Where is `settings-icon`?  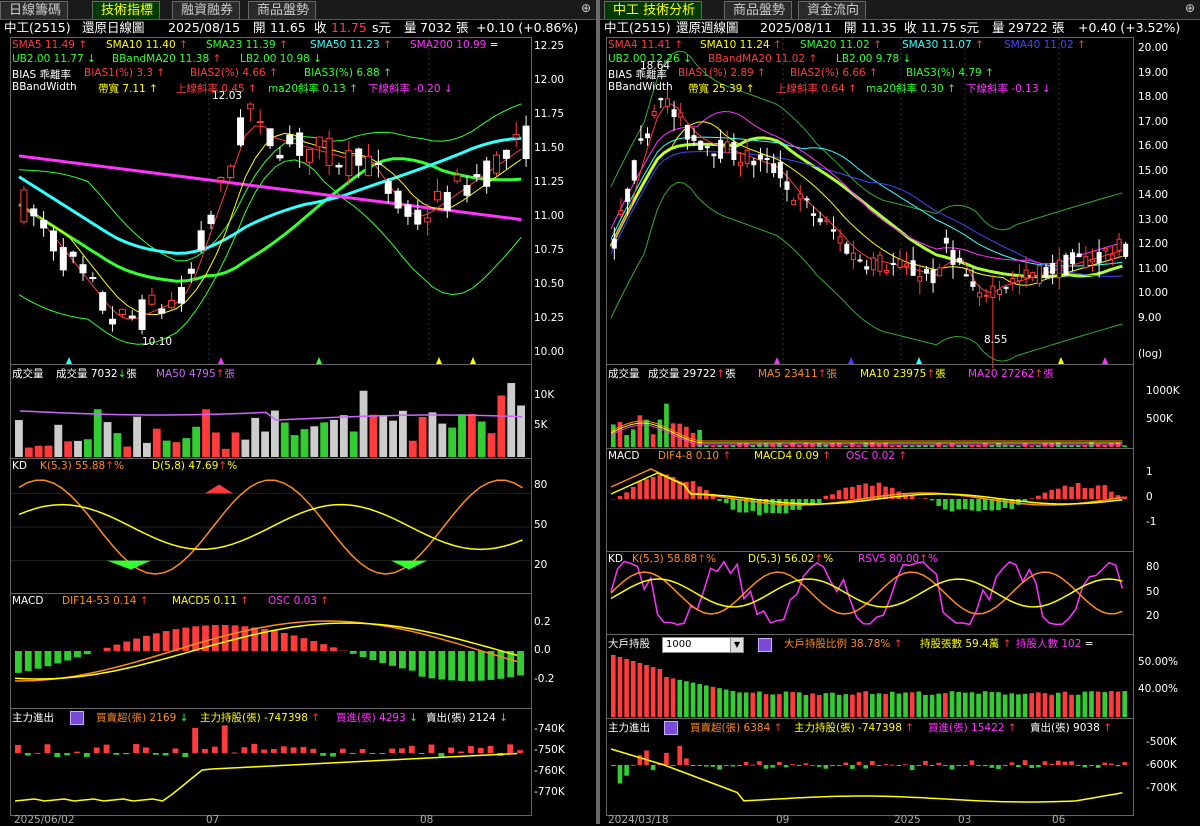
settings-icon is located at coordinates (77, 718).